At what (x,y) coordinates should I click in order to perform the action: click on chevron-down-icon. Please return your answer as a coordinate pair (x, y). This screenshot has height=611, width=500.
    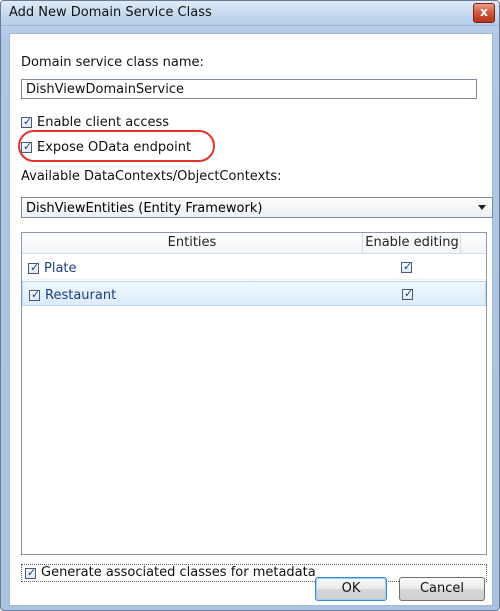
    Looking at the image, I should click on (482, 207).